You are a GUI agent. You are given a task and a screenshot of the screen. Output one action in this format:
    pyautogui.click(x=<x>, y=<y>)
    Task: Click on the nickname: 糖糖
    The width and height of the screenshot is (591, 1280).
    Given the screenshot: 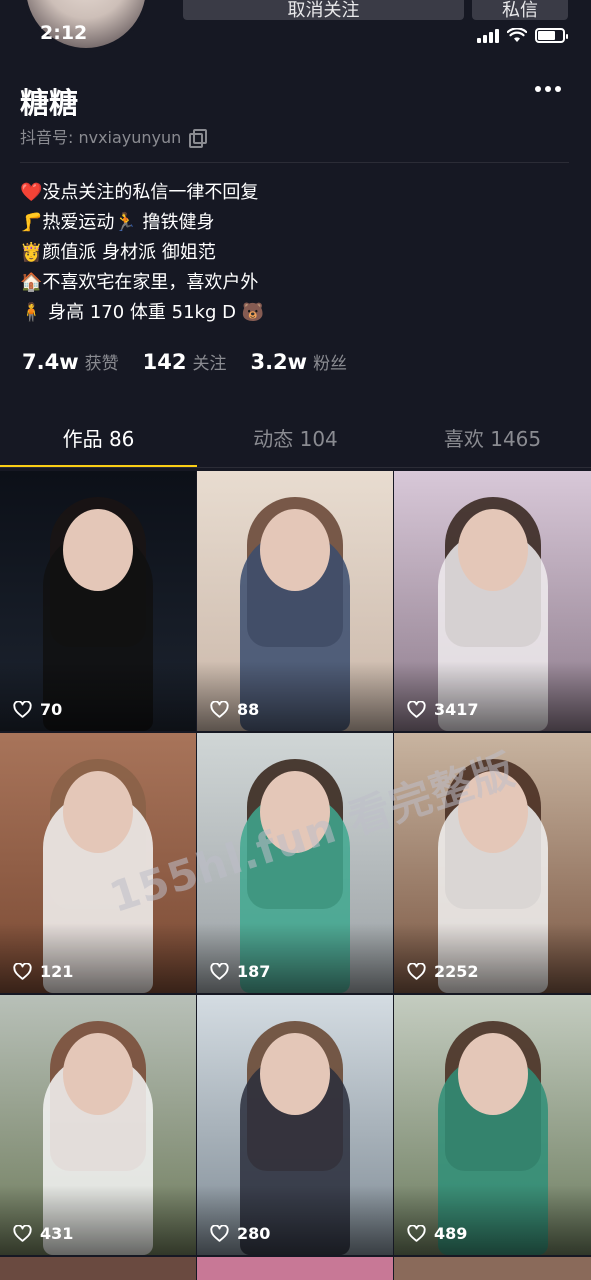 What is the action you would take?
    pyautogui.click(x=49, y=103)
    